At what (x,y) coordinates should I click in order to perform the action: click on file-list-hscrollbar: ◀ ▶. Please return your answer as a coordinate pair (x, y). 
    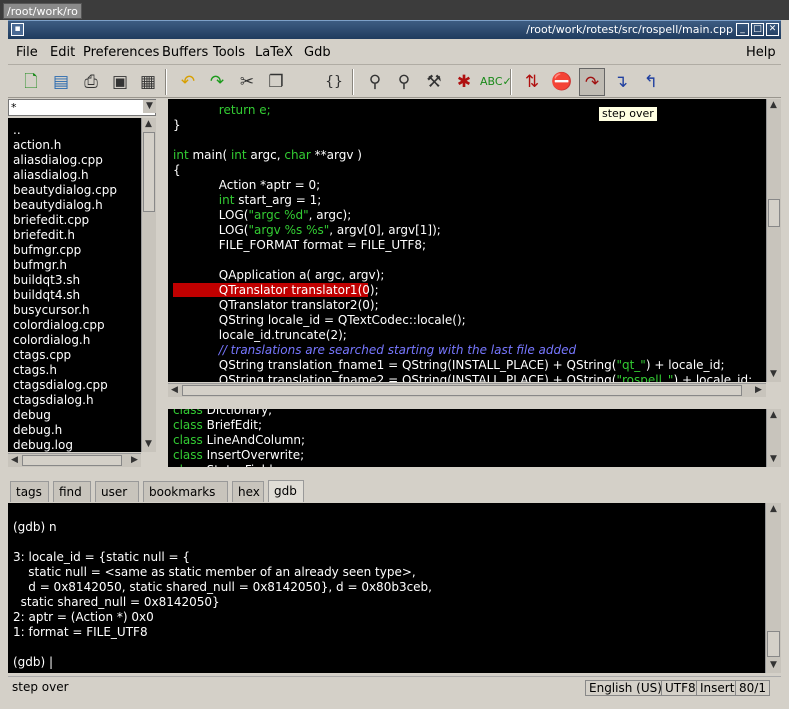
    Looking at the image, I should click on (74, 460).